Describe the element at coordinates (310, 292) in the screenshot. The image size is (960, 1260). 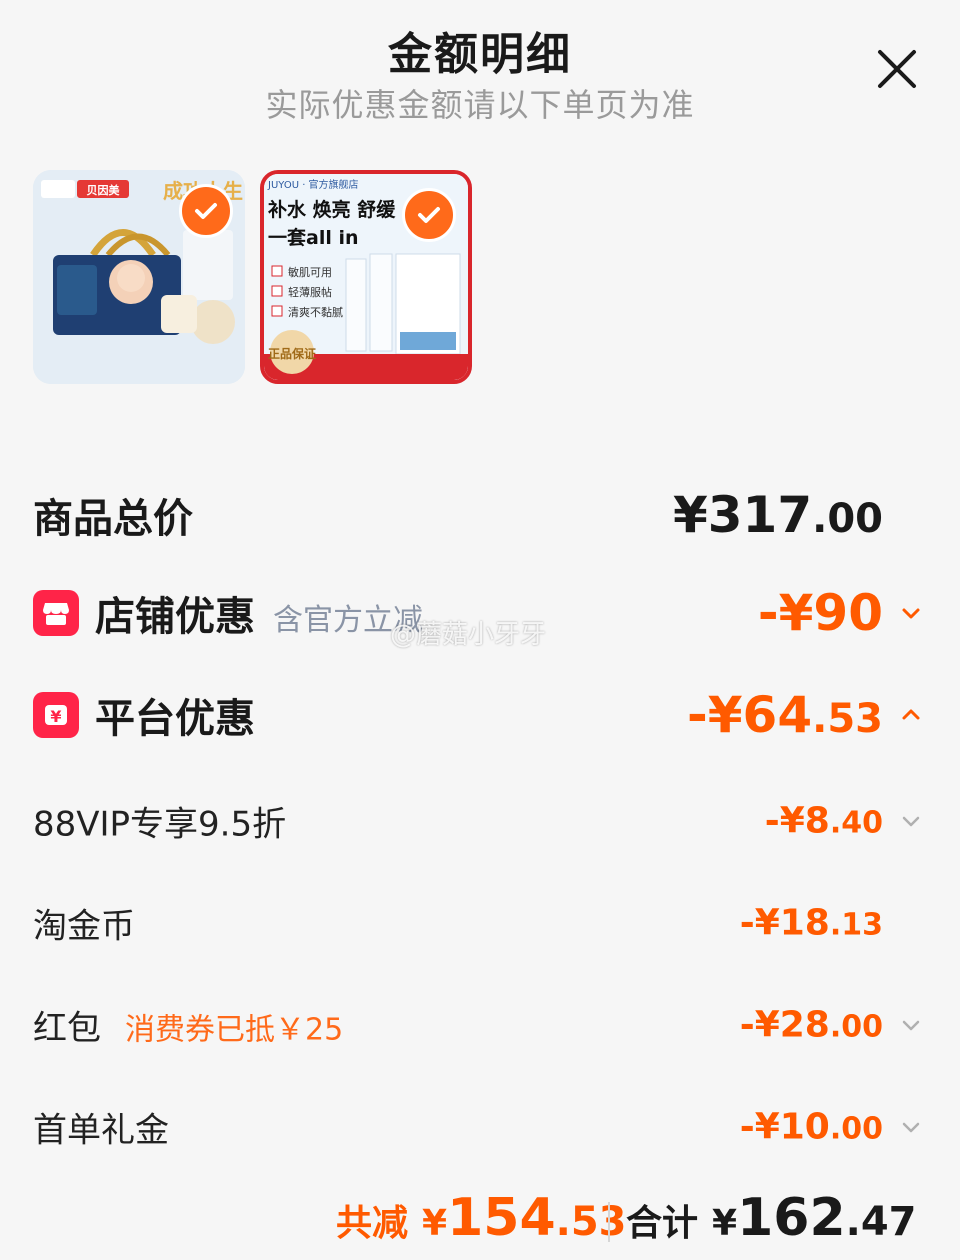
I see `product-2-feature-2: 轻薄服帖` at that location.